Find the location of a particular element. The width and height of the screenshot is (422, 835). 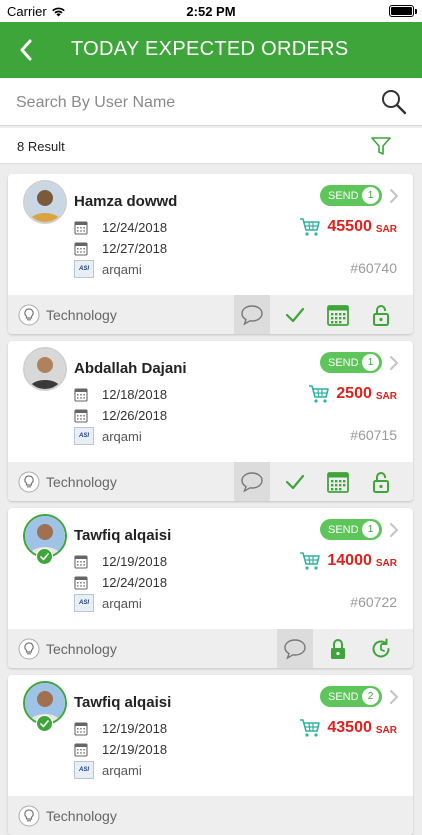

amount-value: 45500 is located at coordinates (349, 226).